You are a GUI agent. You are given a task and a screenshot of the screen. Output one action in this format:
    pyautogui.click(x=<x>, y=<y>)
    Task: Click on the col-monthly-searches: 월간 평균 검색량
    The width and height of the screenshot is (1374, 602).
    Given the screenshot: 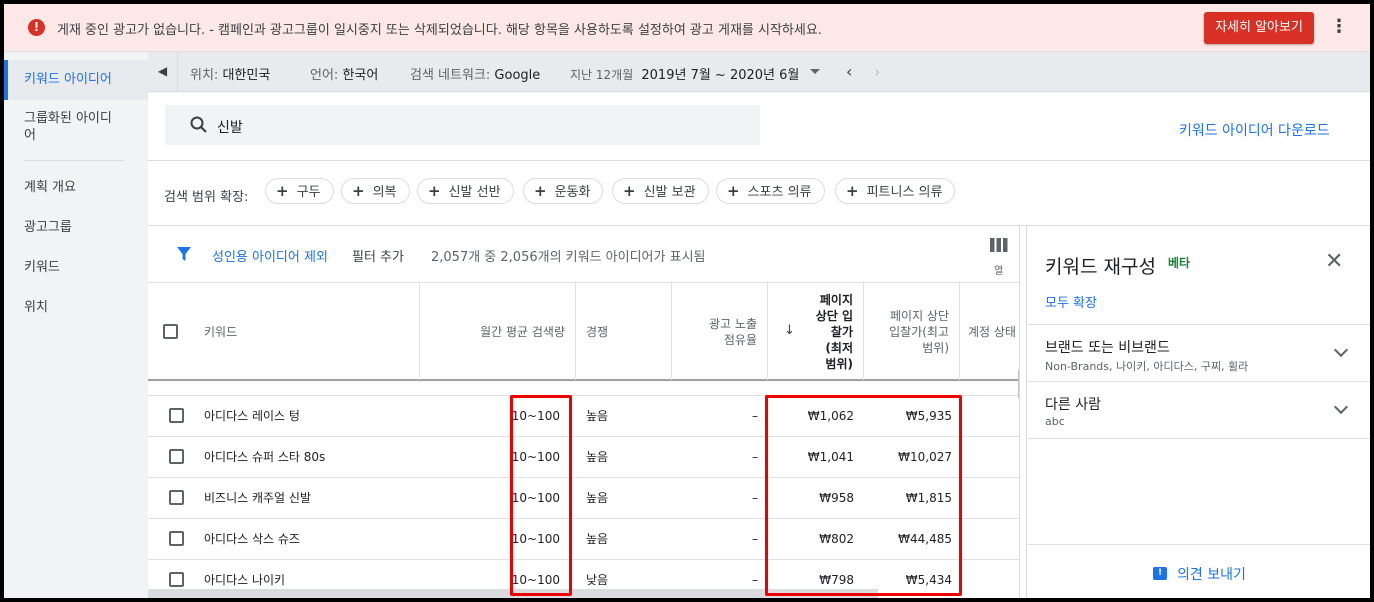 What is the action you would take?
    pyautogui.click(x=498, y=331)
    